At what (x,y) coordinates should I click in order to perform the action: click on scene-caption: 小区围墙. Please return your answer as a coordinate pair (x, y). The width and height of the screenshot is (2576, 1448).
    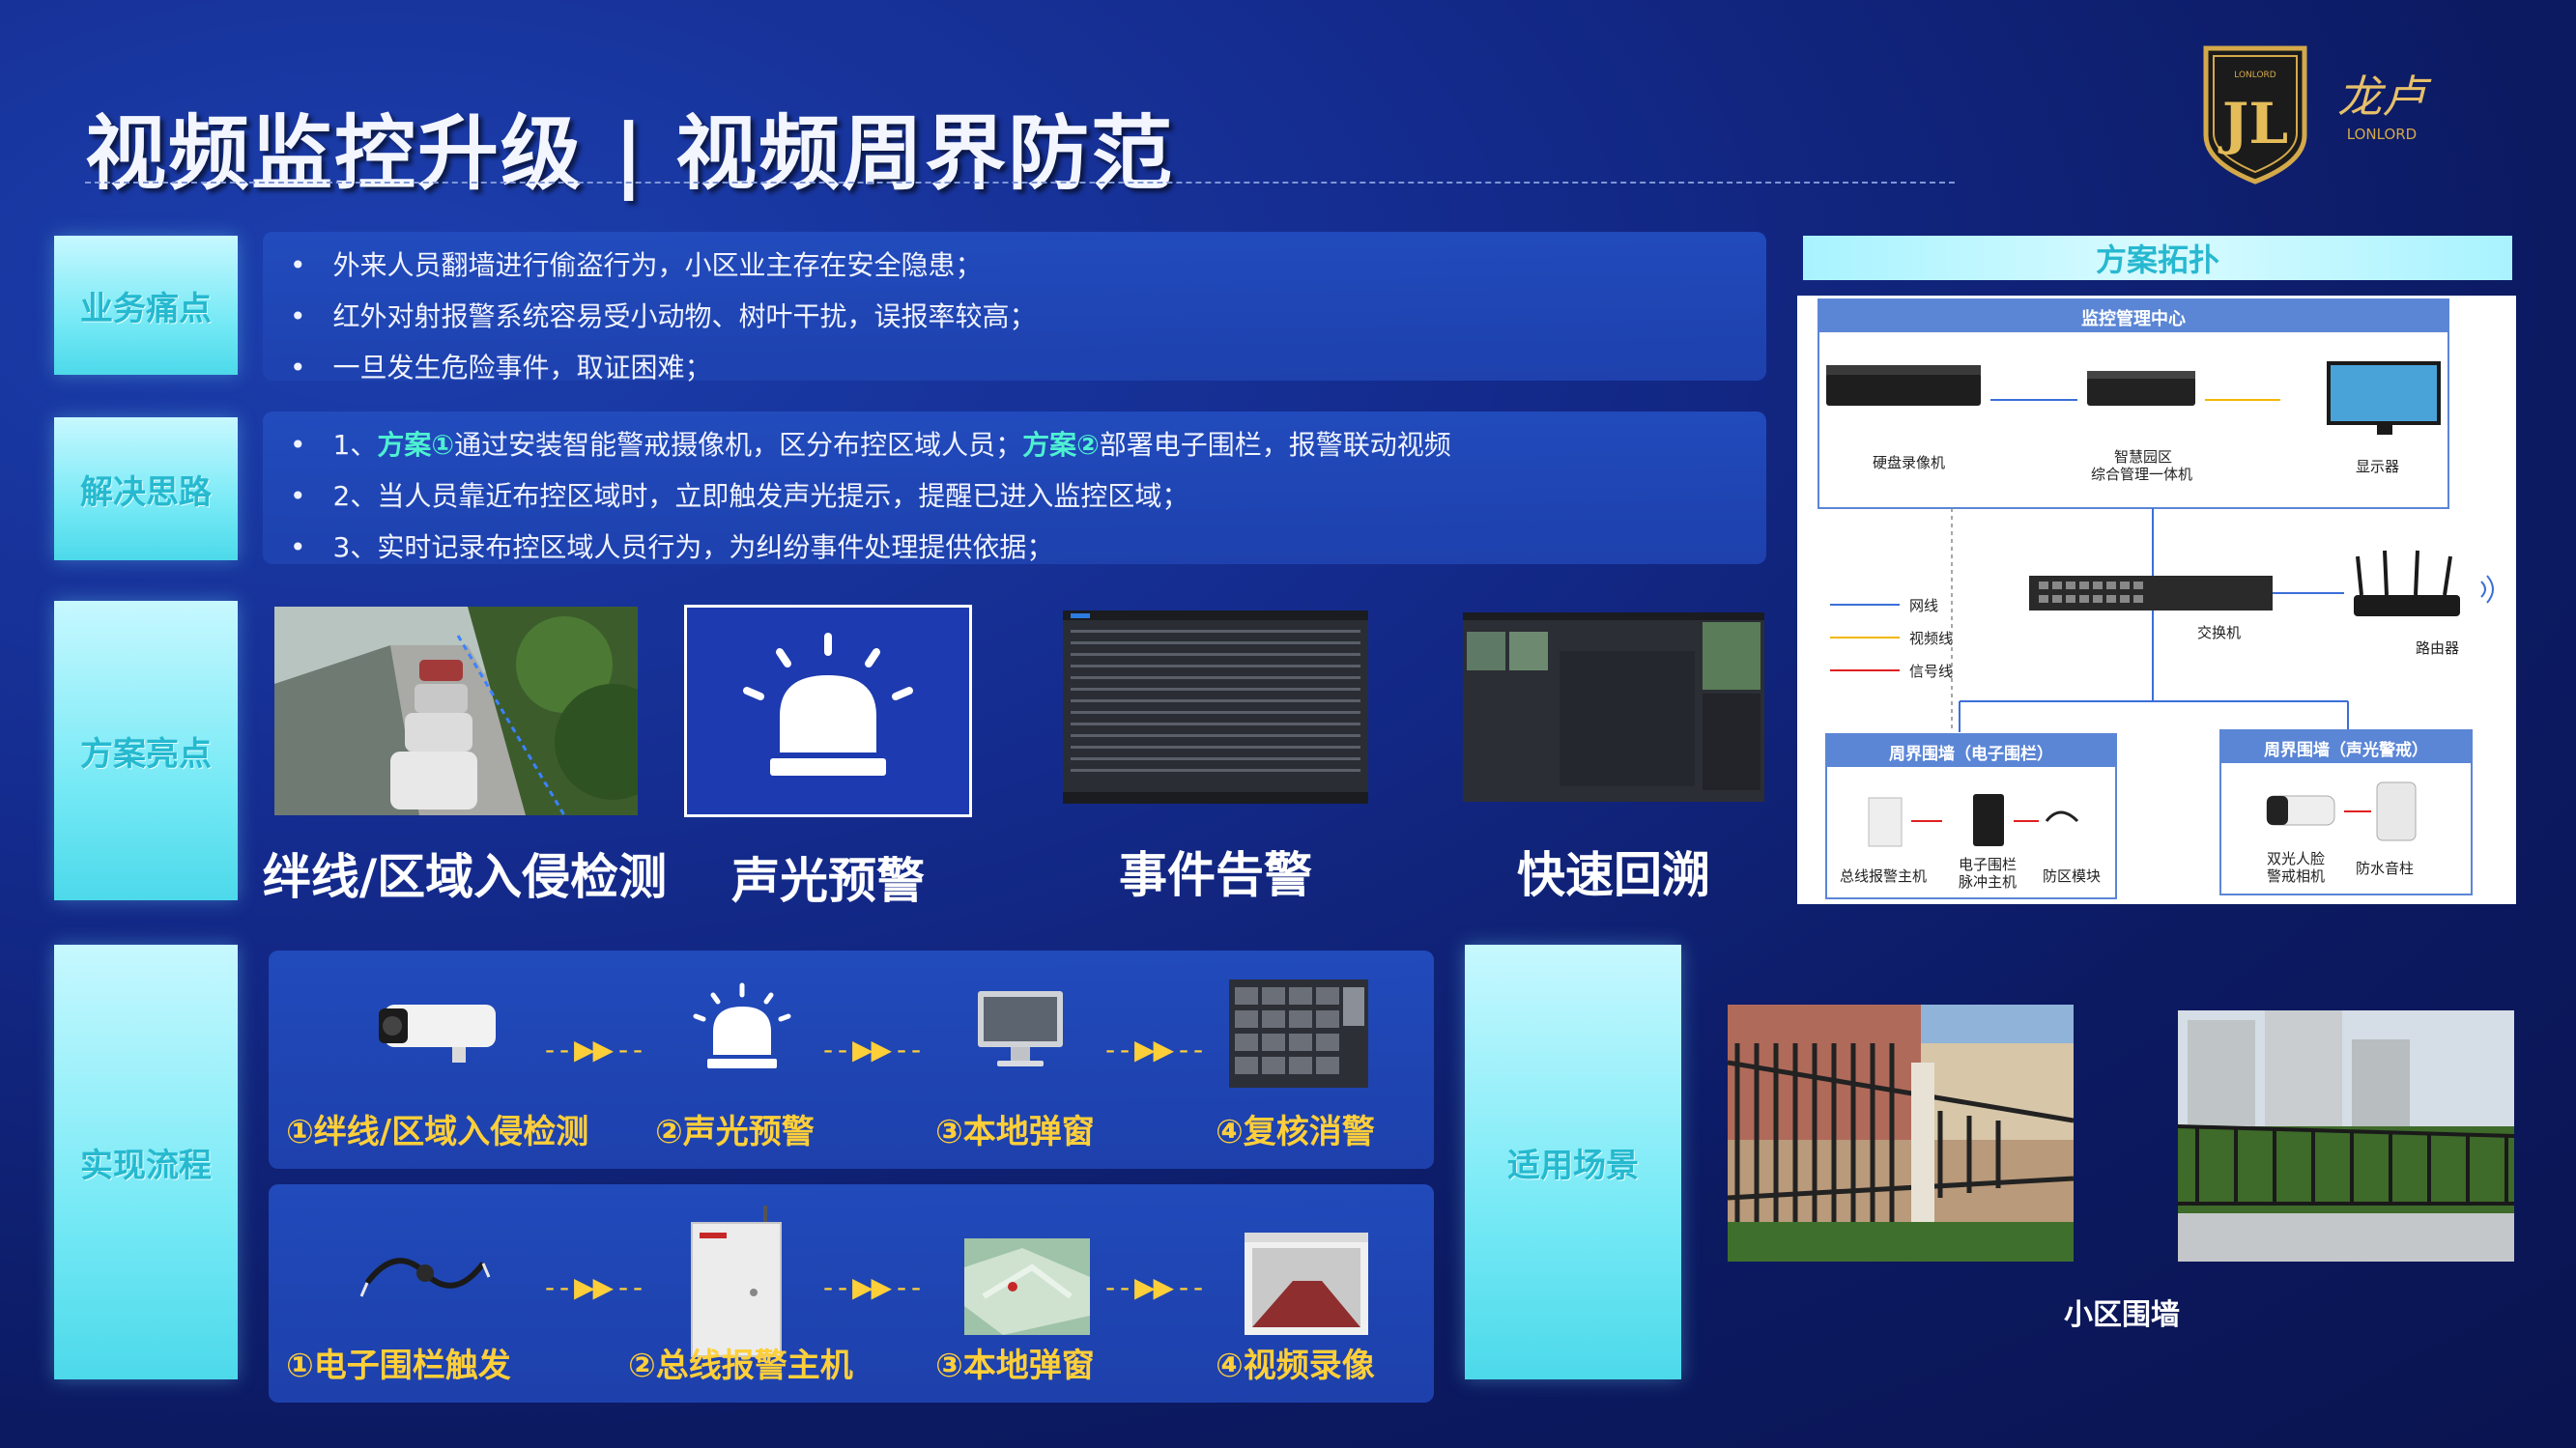
    Looking at the image, I should click on (2122, 1315).